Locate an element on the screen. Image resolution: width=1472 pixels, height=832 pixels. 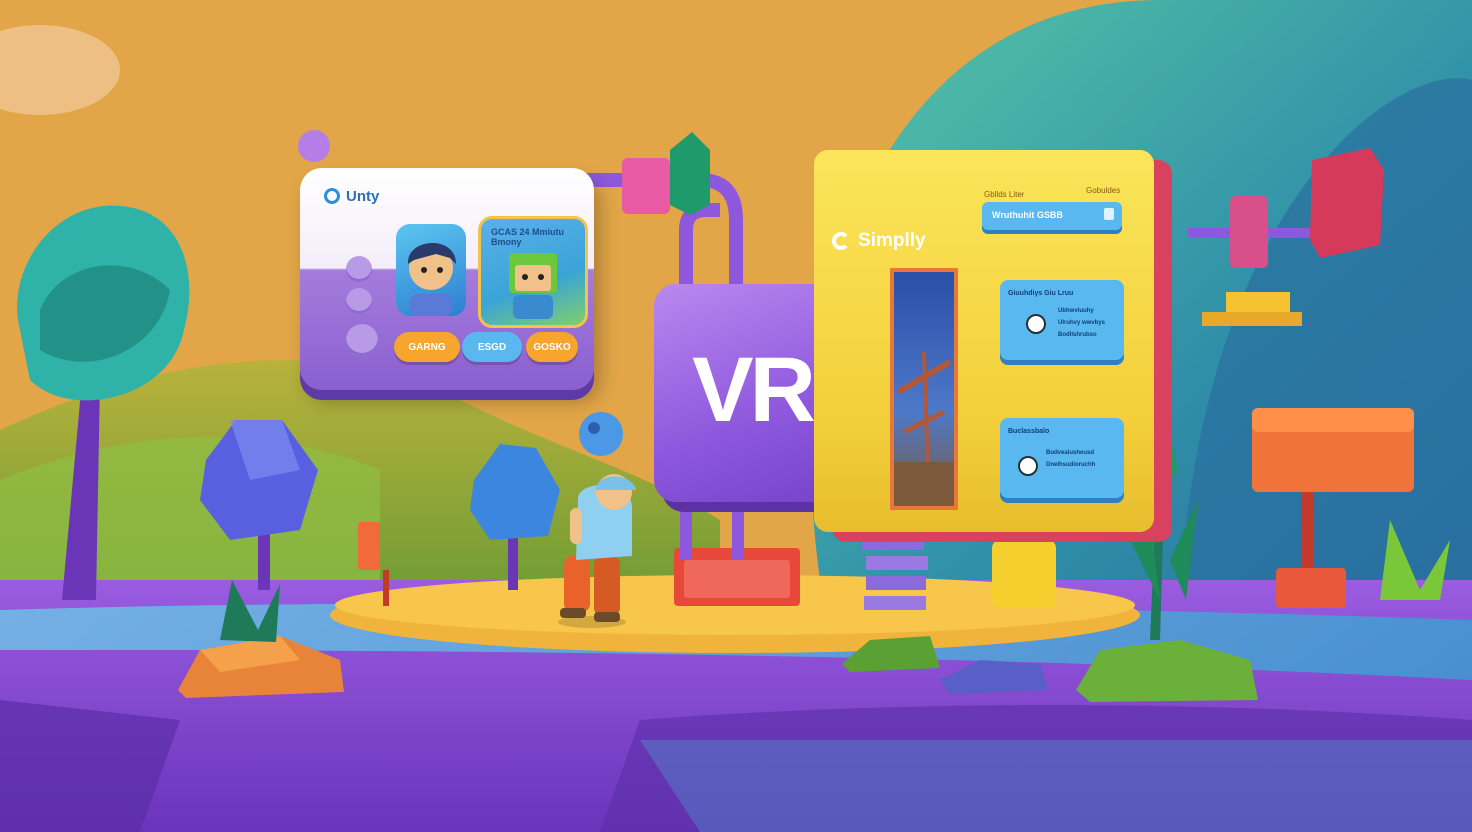
bookmark-icon is located at coordinates (1109, 214).